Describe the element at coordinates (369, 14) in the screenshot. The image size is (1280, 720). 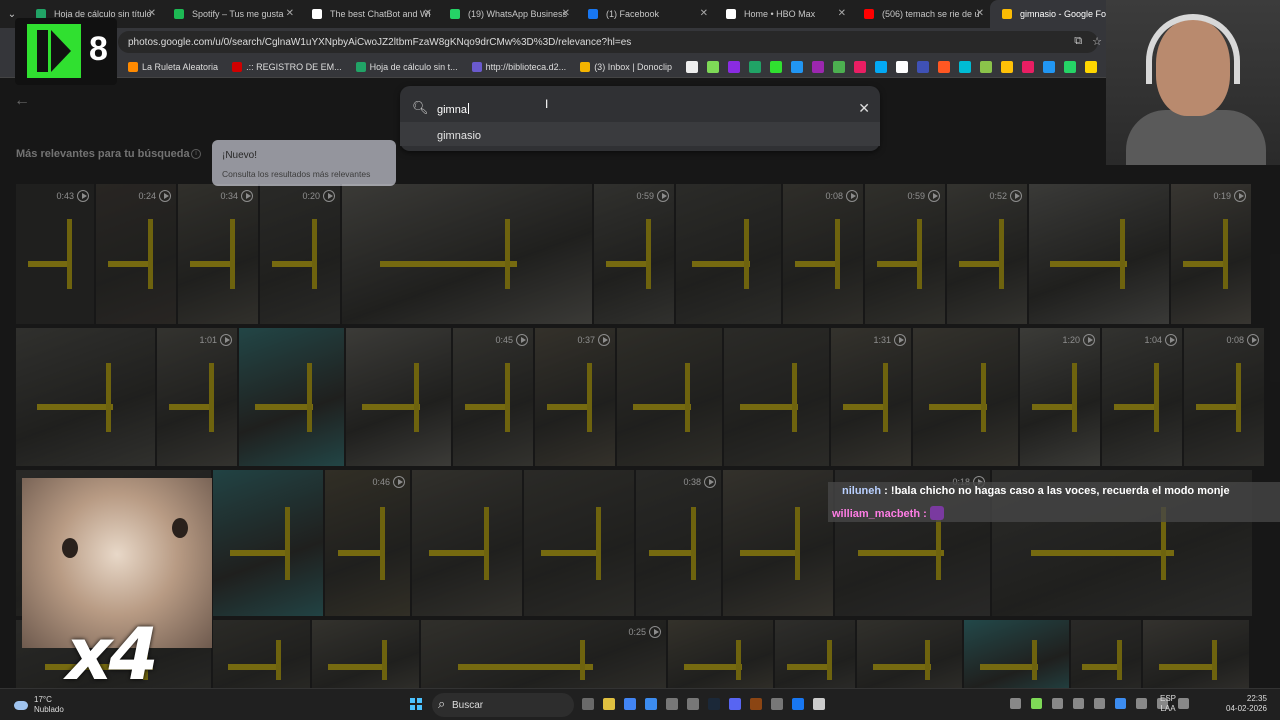
I see `browser-tab: The best ChatBot and Wi ✕` at that location.